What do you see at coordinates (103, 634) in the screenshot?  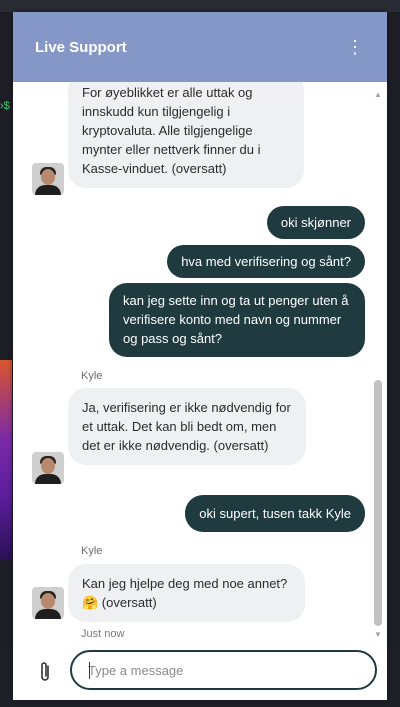 I see `message-timestamp: Just now` at bounding box center [103, 634].